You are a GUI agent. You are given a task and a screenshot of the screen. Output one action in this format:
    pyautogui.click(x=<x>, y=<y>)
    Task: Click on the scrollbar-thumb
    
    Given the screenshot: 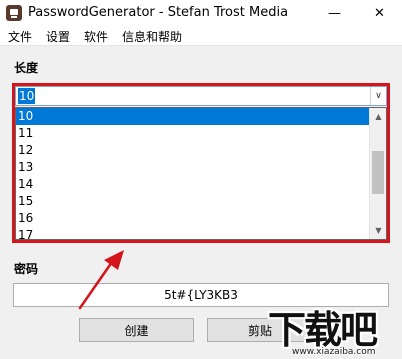 What is the action you would take?
    pyautogui.click(x=378, y=172)
    